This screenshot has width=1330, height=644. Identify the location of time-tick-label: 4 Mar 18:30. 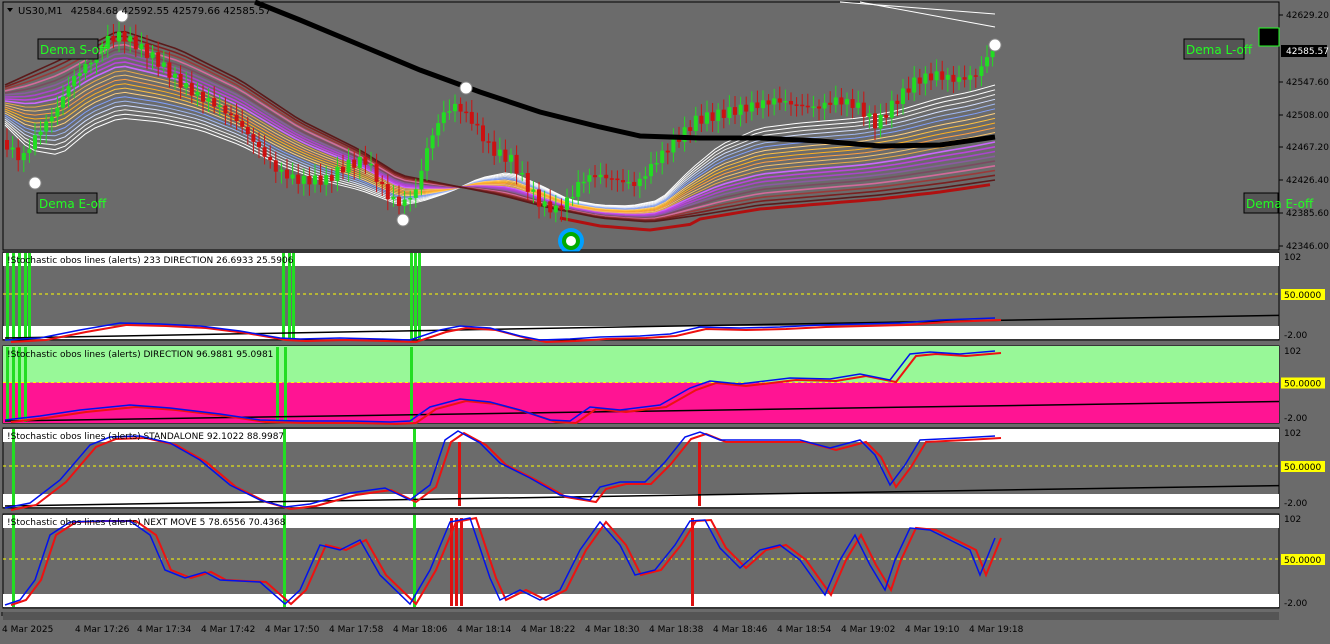
(612, 630).